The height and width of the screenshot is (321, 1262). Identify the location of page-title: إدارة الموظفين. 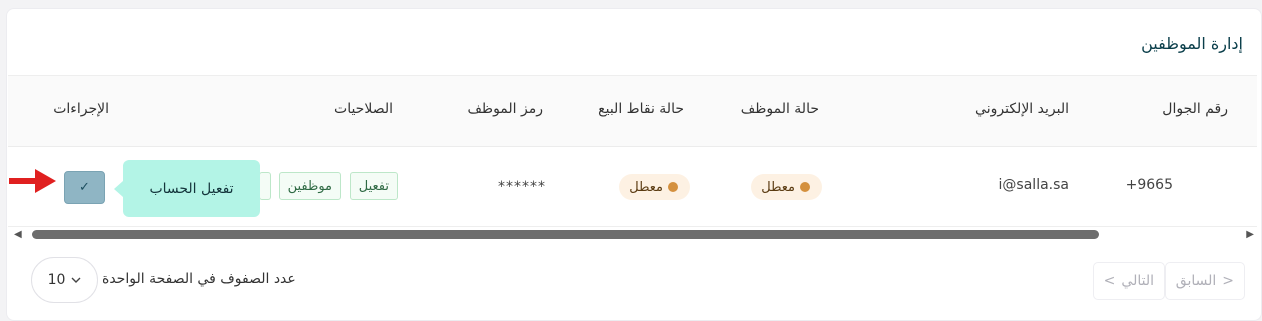
(1192, 43).